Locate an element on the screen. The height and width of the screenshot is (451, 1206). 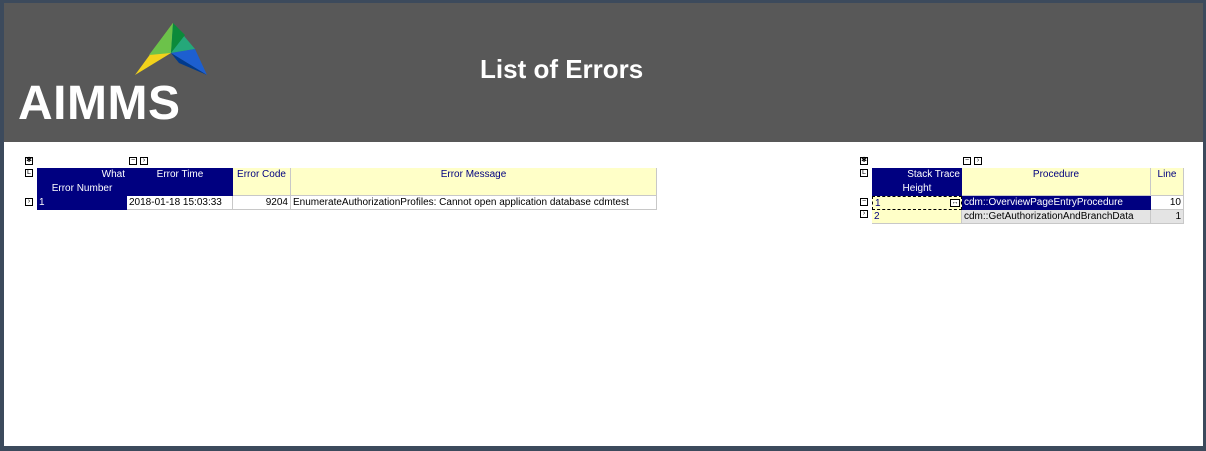
collapse-columns-icon: − is located at coordinates (133, 161).